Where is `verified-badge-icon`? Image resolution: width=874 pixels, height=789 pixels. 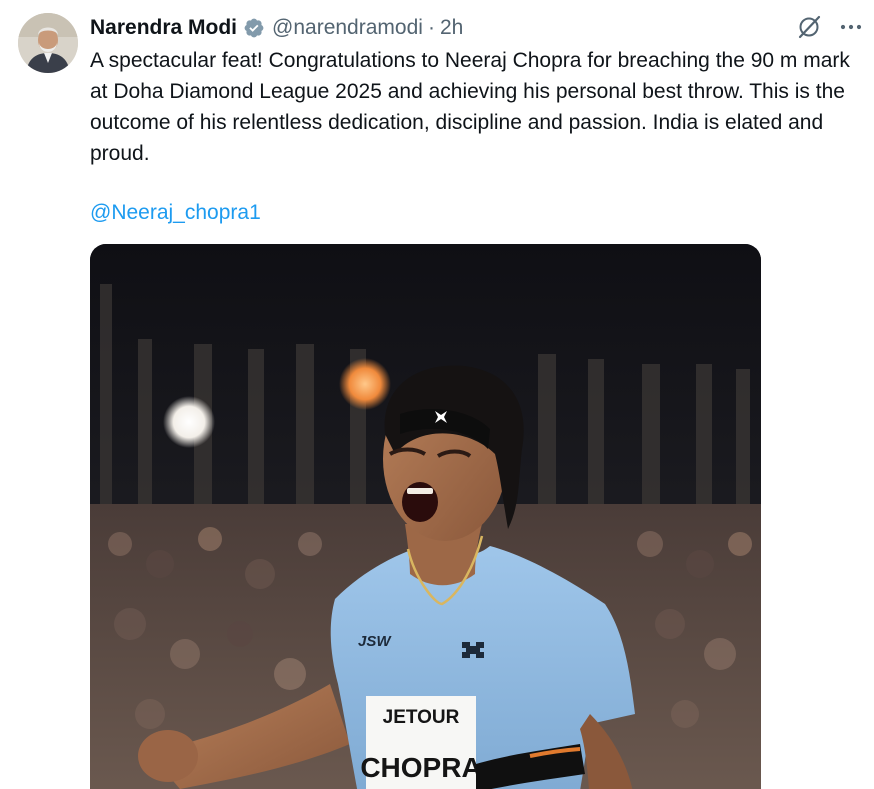 verified-badge-icon is located at coordinates (254, 28).